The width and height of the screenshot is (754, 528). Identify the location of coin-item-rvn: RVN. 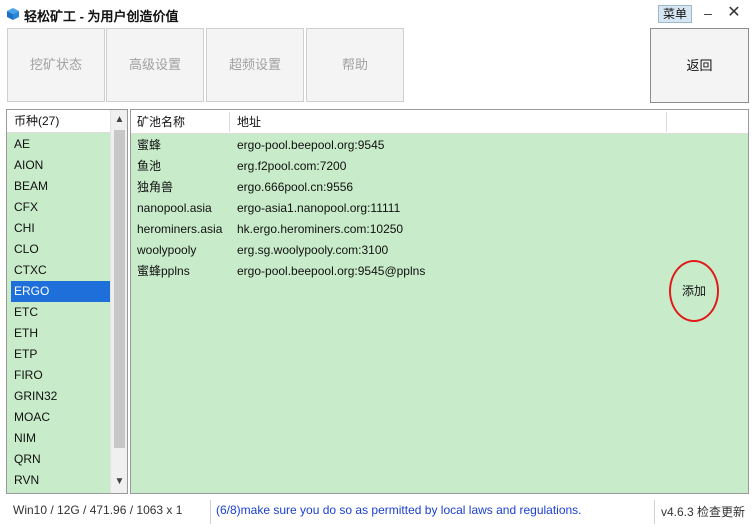
(58, 480).